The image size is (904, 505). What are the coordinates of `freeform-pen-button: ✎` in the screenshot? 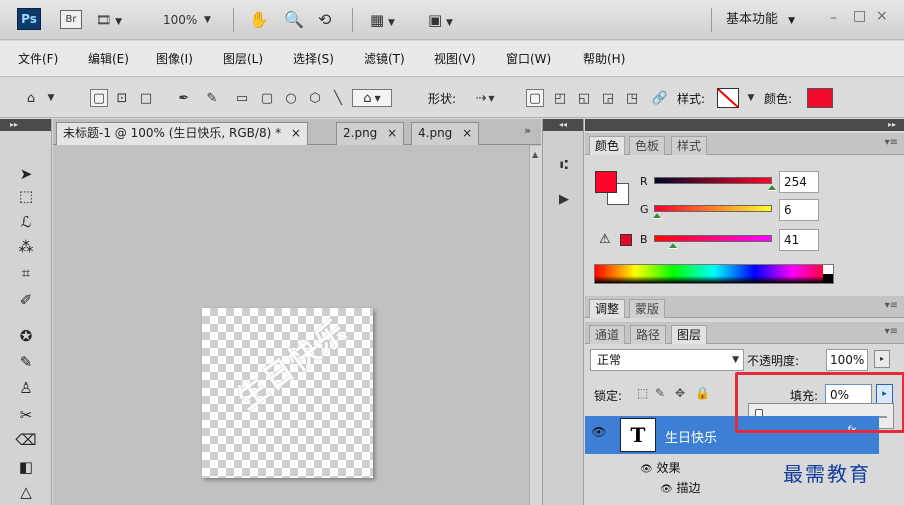 It's located at (212, 98).